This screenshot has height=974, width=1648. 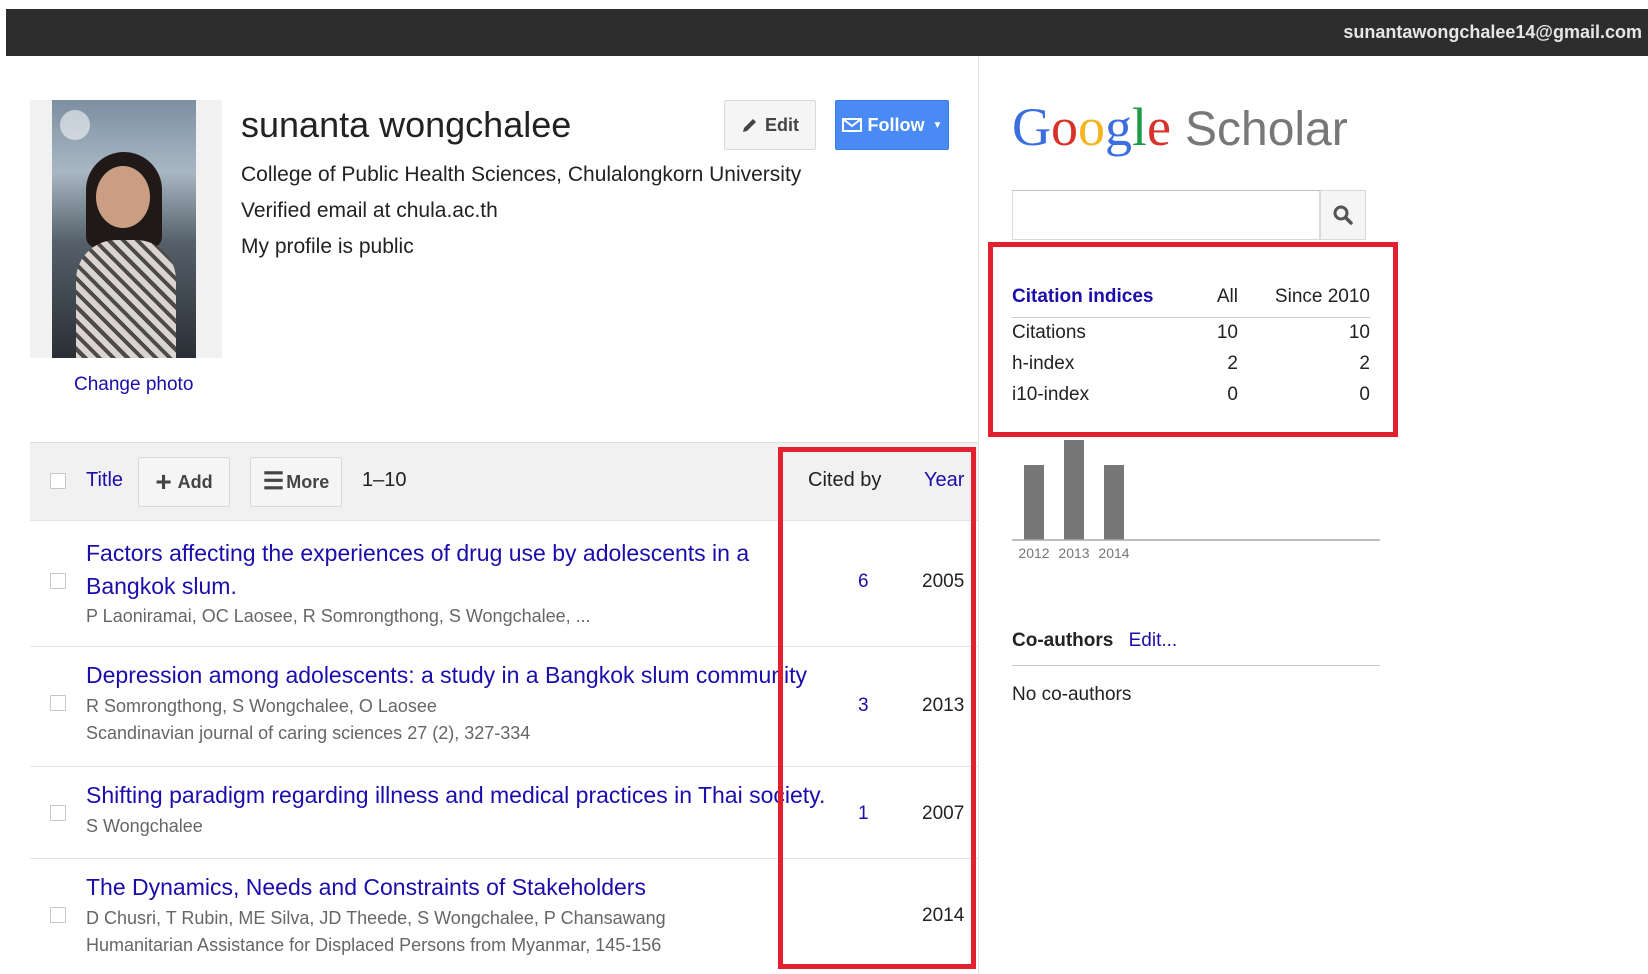 What do you see at coordinates (827, 32) in the screenshot?
I see `top-bar: sunantawongchalee14@gmail.com` at bounding box center [827, 32].